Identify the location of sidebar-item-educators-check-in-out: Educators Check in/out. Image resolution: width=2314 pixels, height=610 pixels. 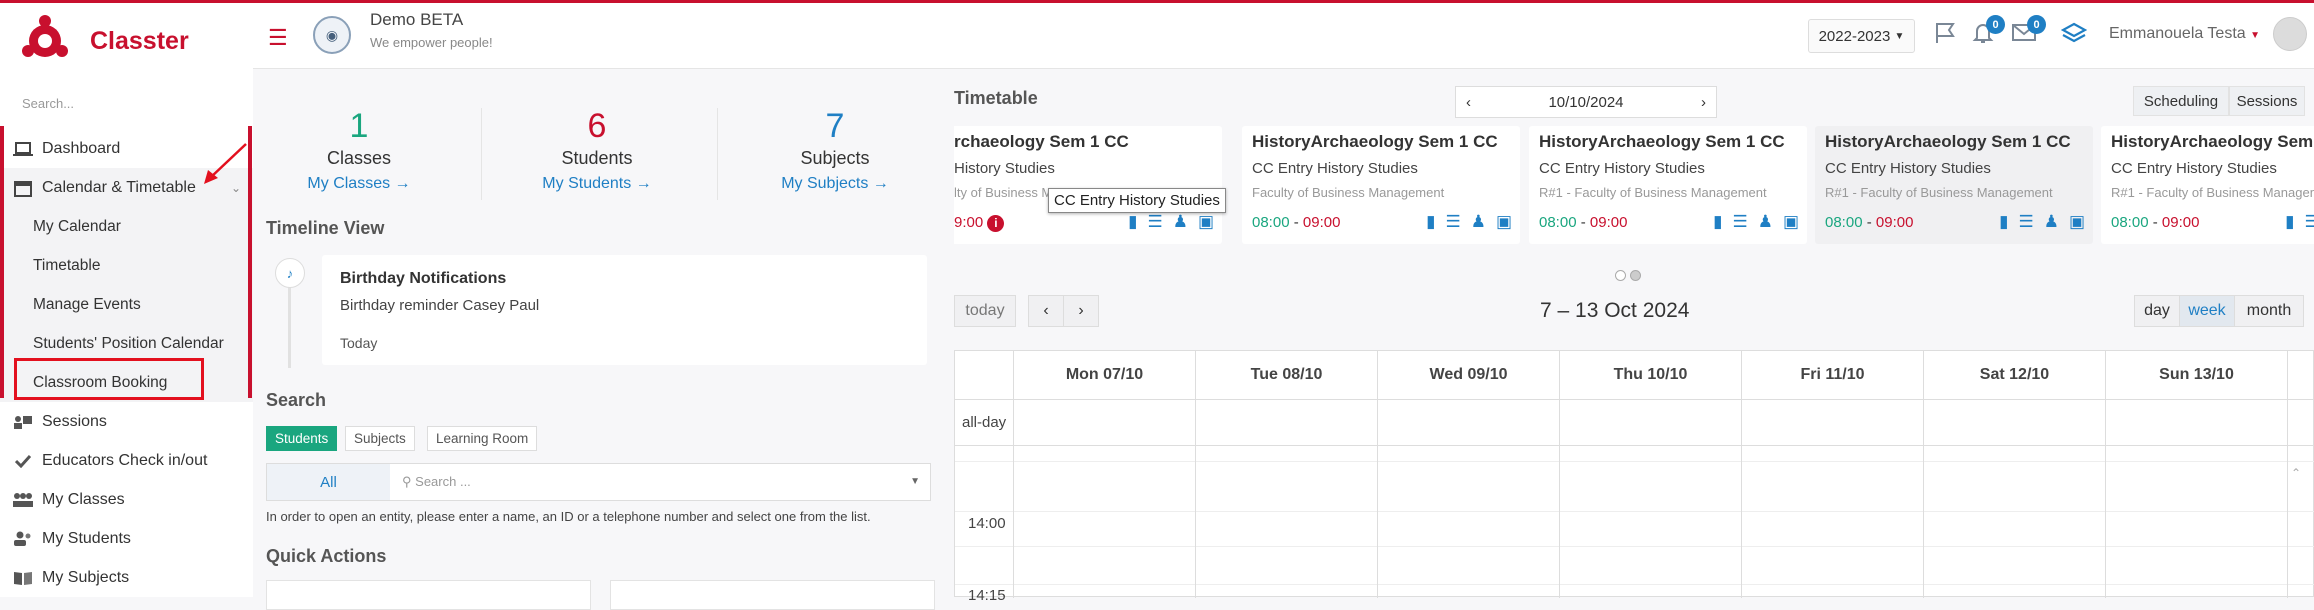
(126, 460).